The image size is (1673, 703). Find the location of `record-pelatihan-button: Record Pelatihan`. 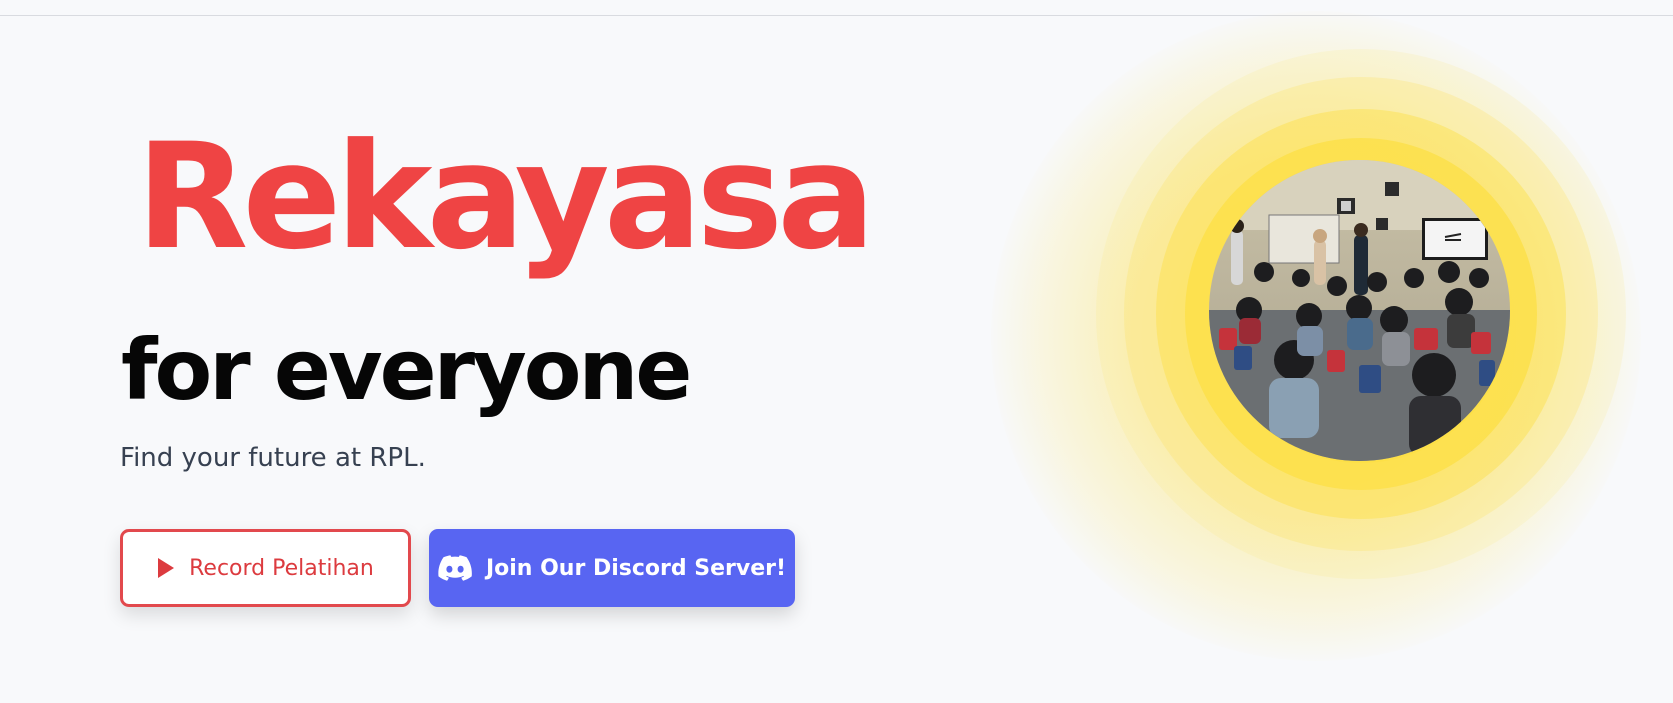

record-pelatihan-button: Record Pelatihan is located at coordinates (265, 568).